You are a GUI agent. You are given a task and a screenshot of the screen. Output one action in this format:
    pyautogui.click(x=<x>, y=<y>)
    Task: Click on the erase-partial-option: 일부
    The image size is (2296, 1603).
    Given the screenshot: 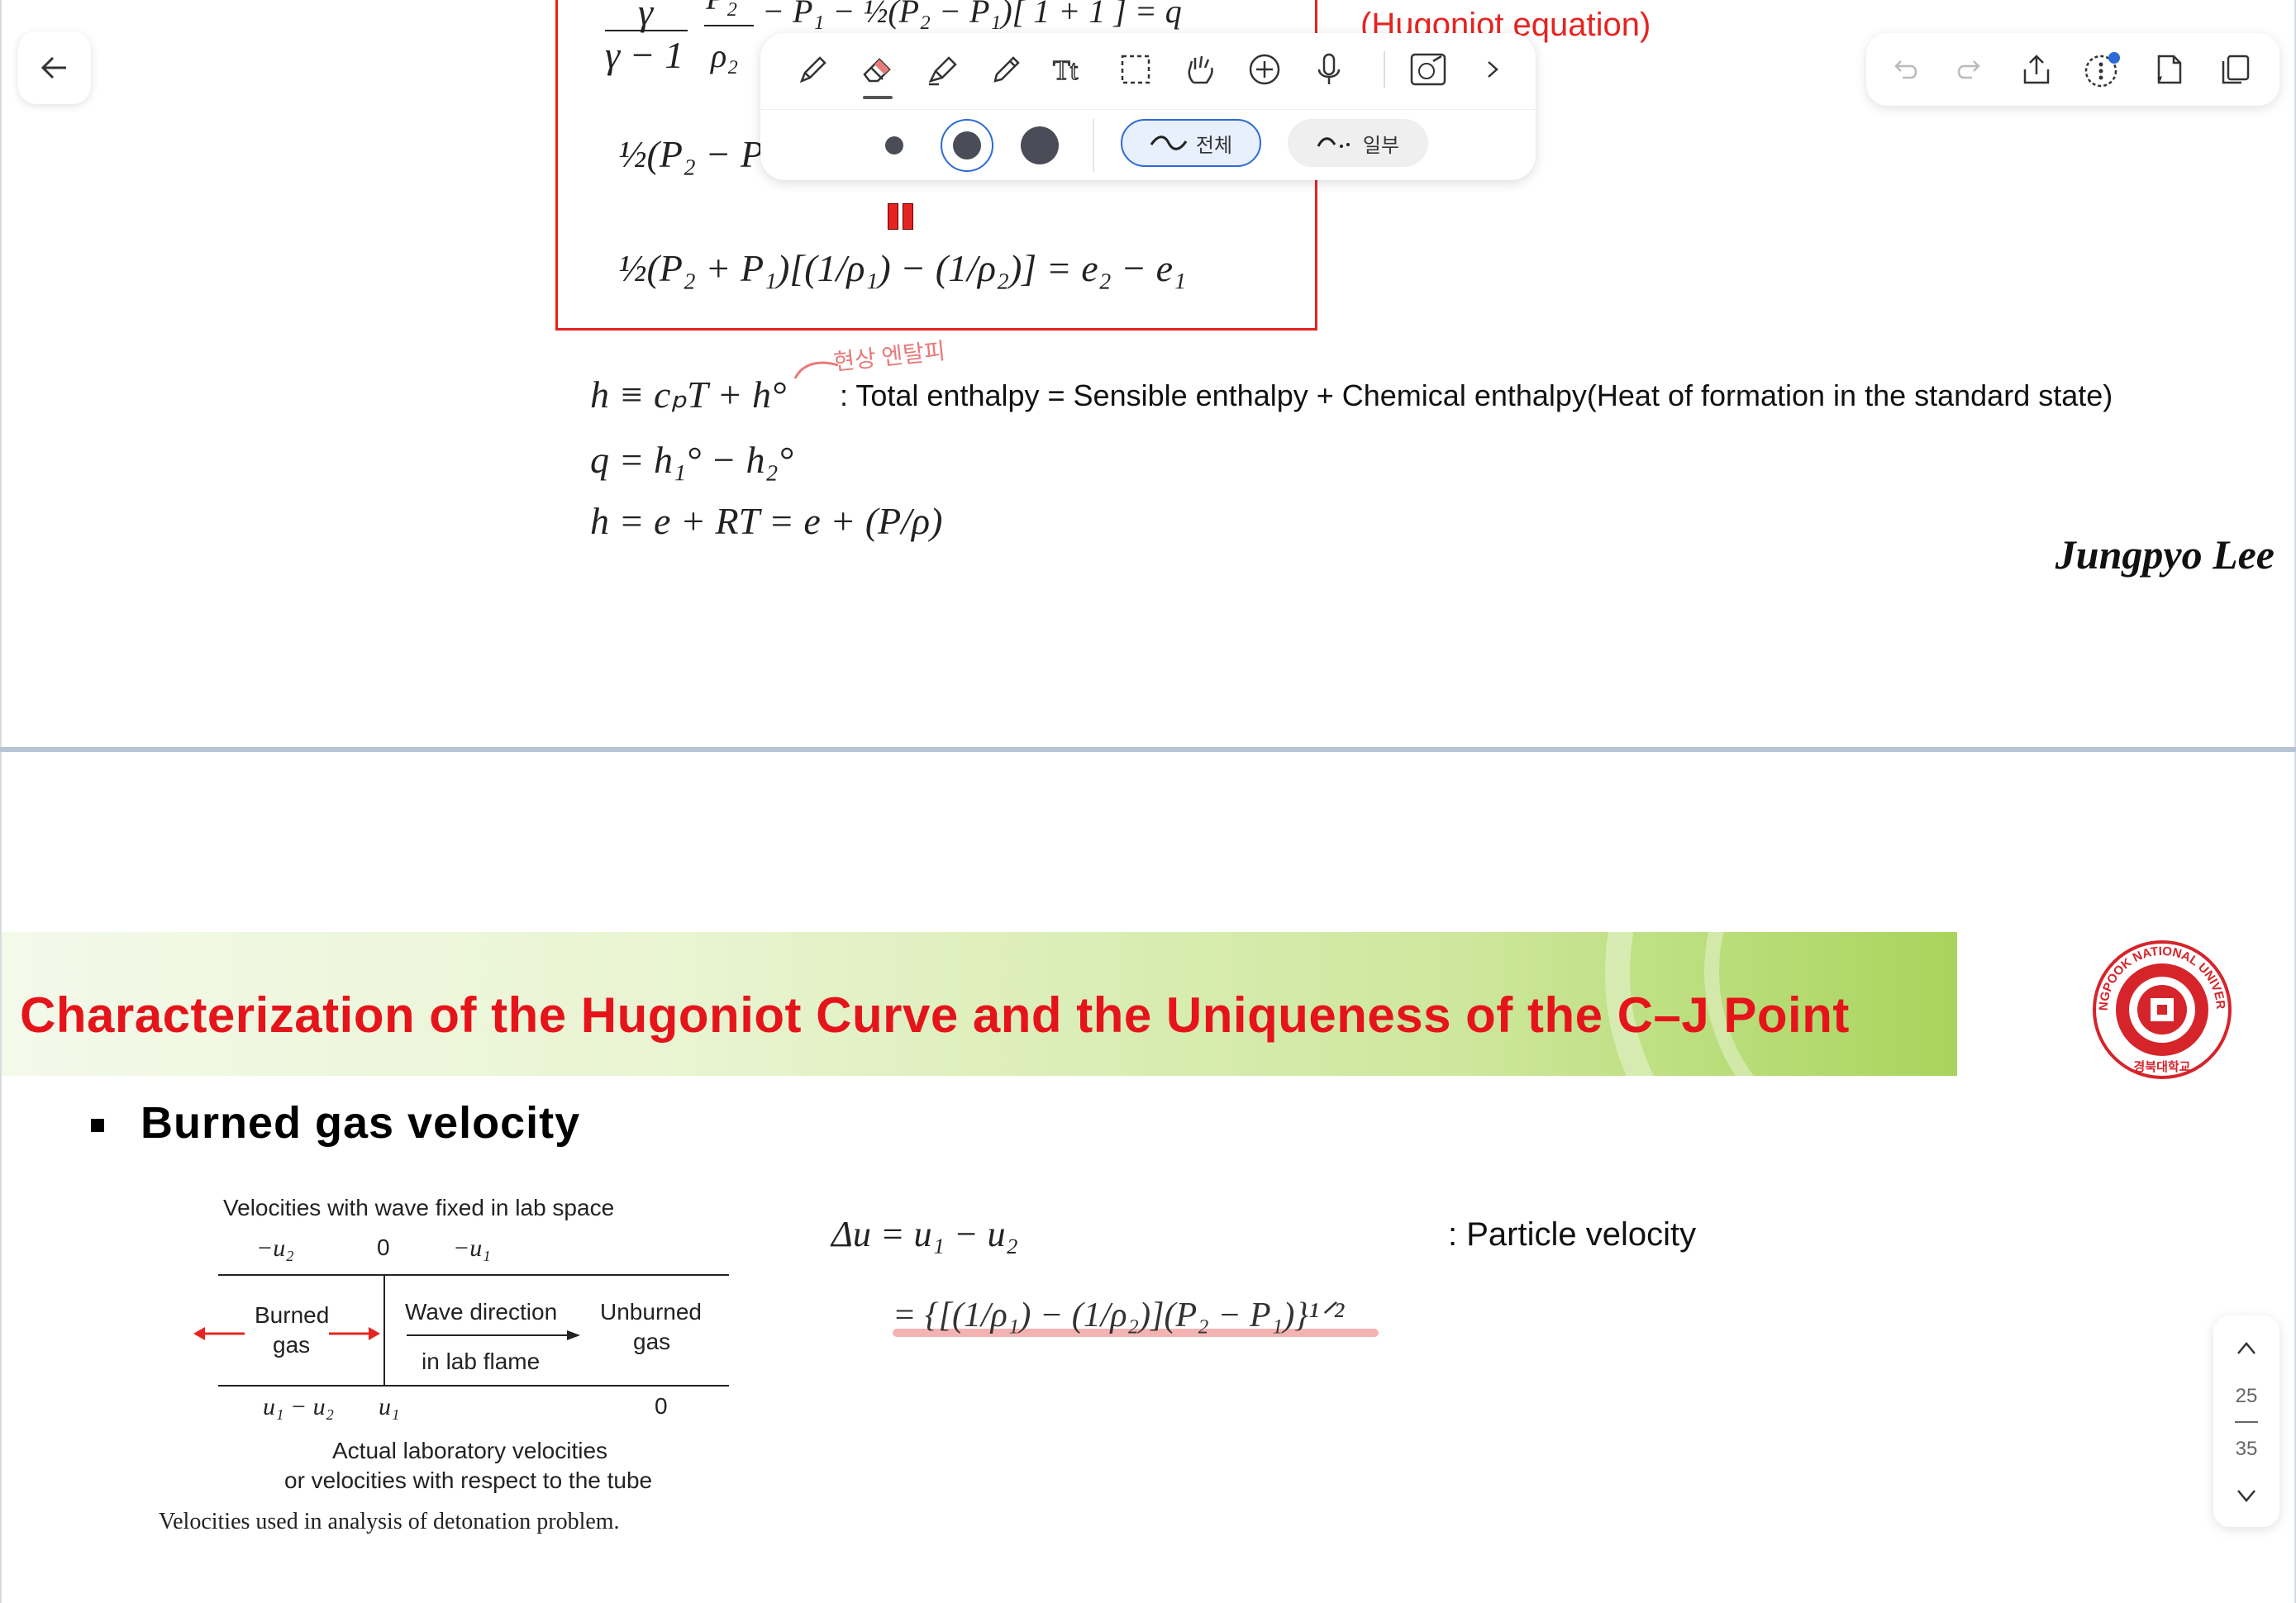 What is the action you would take?
    pyautogui.click(x=1358, y=143)
    